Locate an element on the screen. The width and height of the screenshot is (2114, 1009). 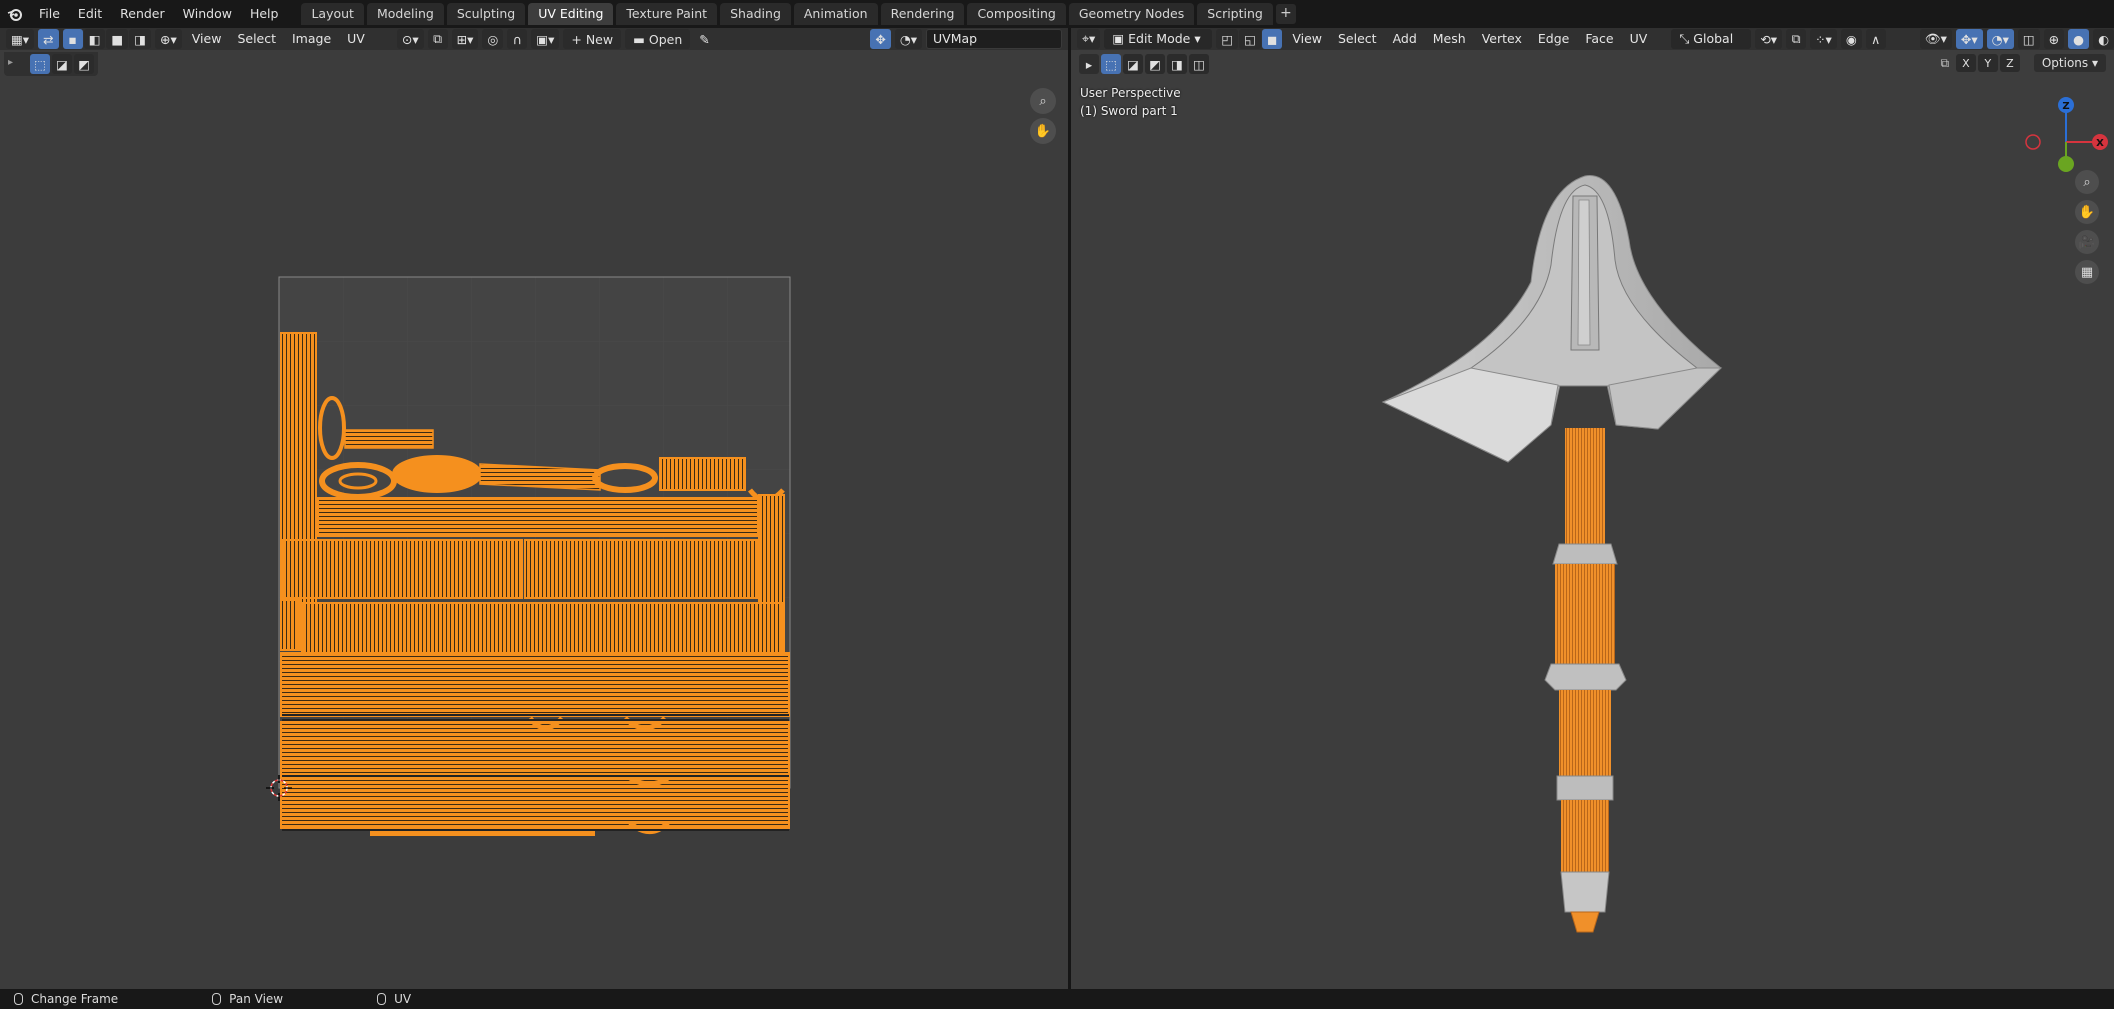
status-change-frame-label: Change Frame is located at coordinates (75, 999).